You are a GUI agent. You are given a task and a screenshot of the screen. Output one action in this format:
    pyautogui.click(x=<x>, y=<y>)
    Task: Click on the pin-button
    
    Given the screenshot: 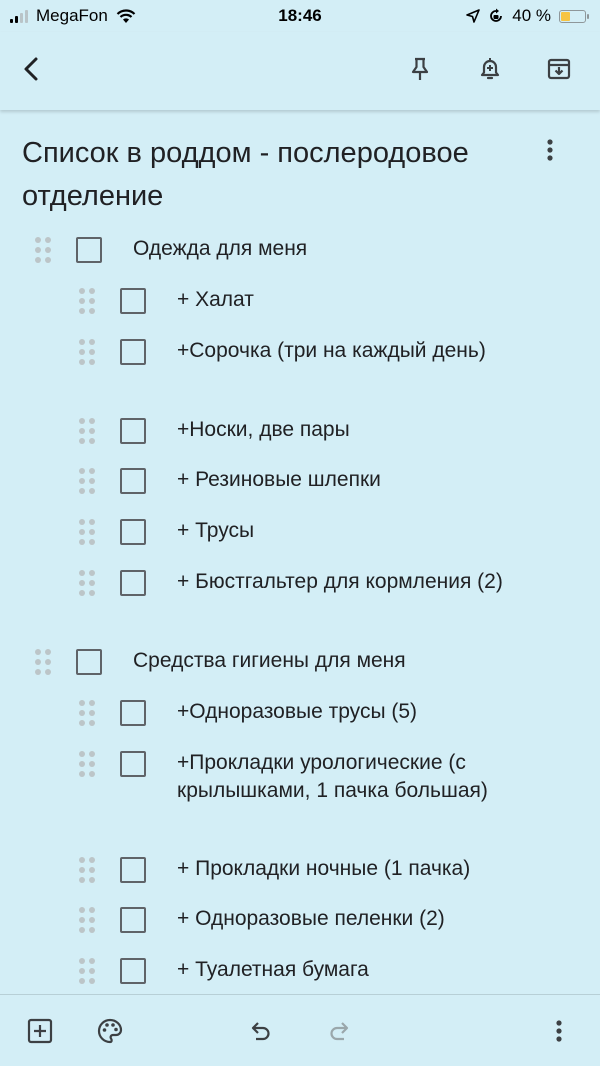 What is the action you would take?
    pyautogui.click(x=420, y=69)
    